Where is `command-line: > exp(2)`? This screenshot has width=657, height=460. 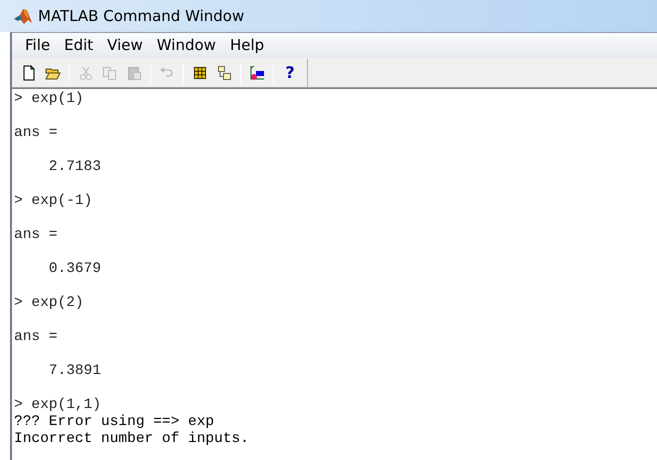 command-line: > exp(2) is located at coordinates (49, 303).